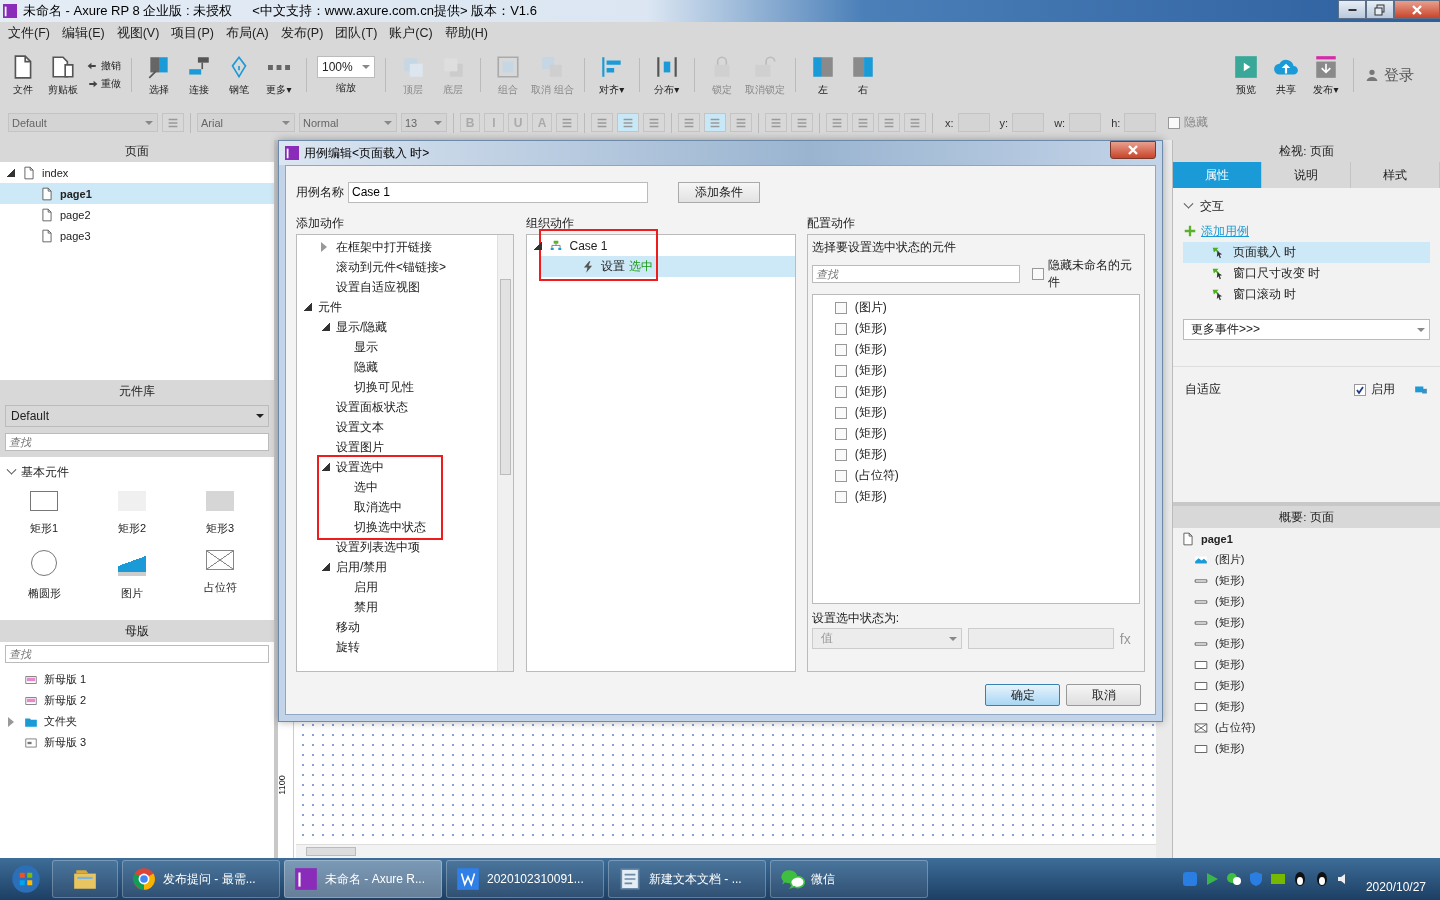 The width and height of the screenshot is (1440, 900). I want to click on action-item: 启用, so click(358, 587).